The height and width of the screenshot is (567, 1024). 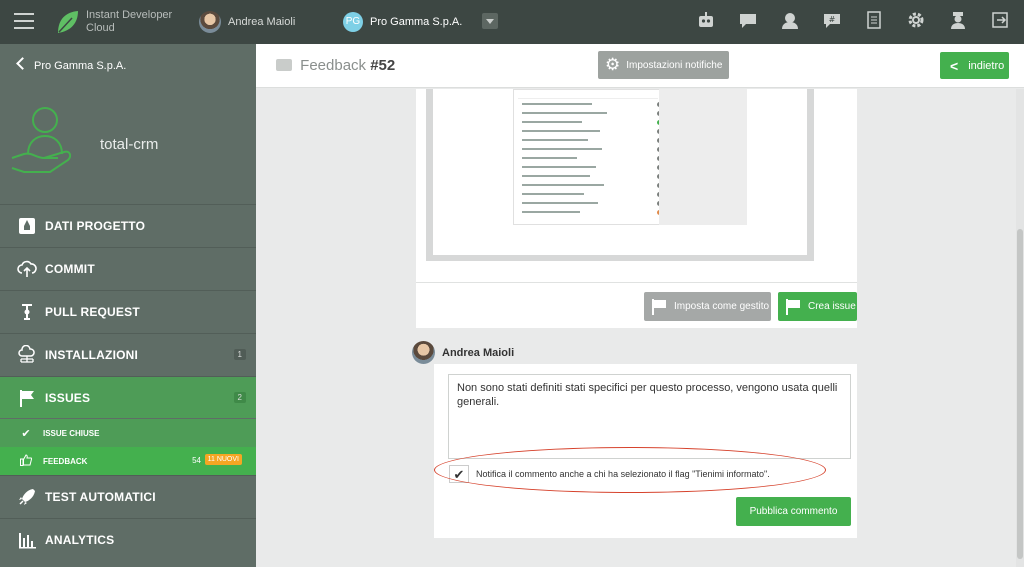 I want to click on screenshot-thumbnail, so click(x=589, y=157).